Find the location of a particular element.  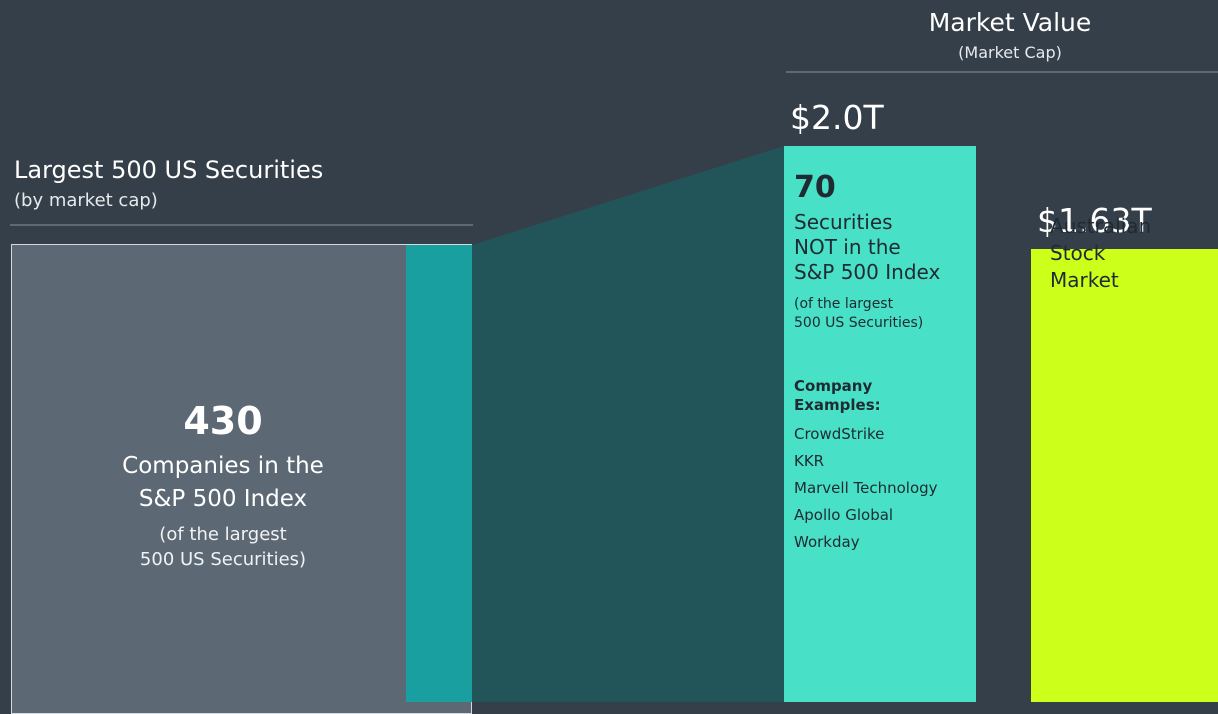

chart-subtitle: (Market Cap) is located at coordinates (1010, 52).